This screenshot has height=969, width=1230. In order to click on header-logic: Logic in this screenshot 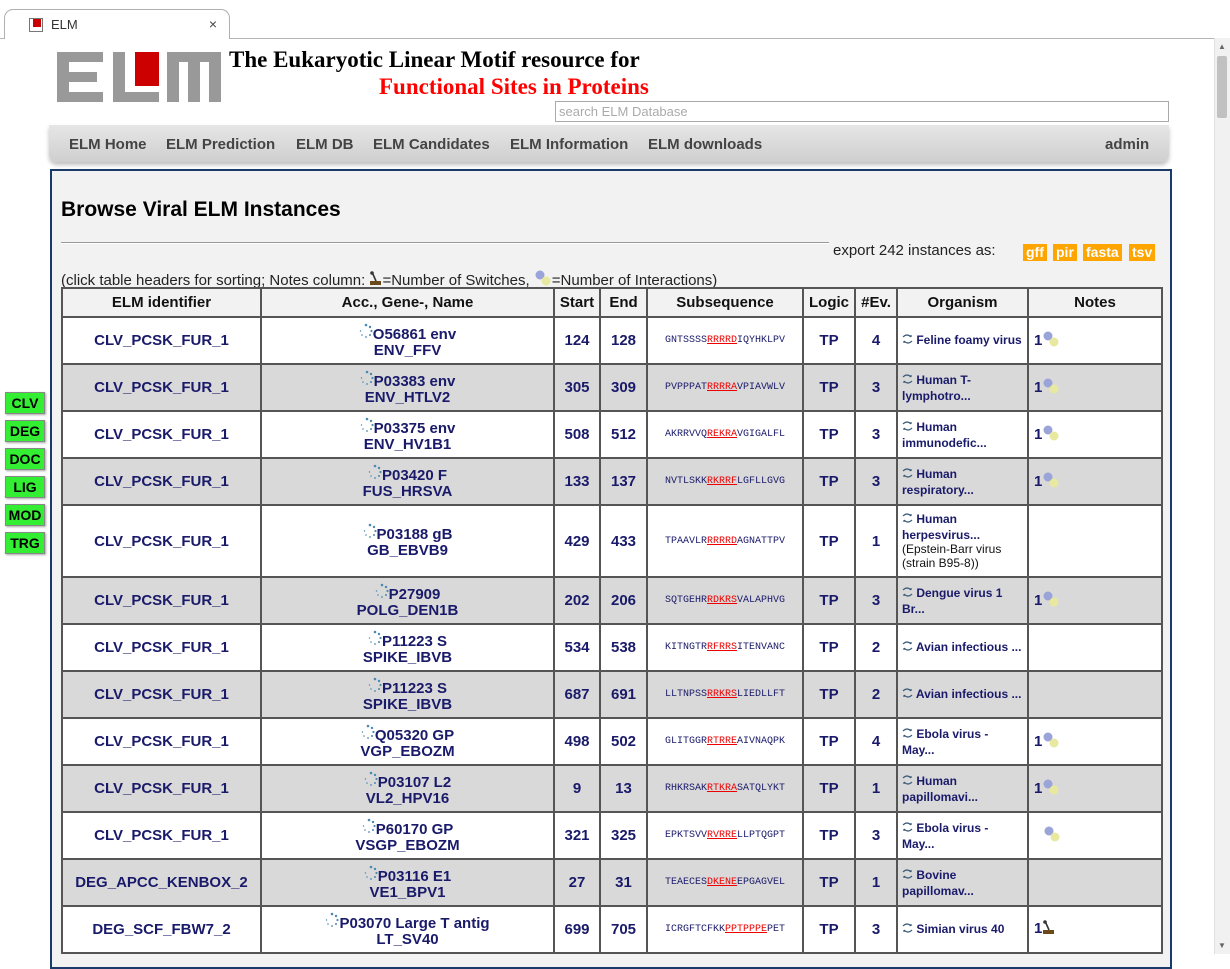, I will do `click(829, 302)`.